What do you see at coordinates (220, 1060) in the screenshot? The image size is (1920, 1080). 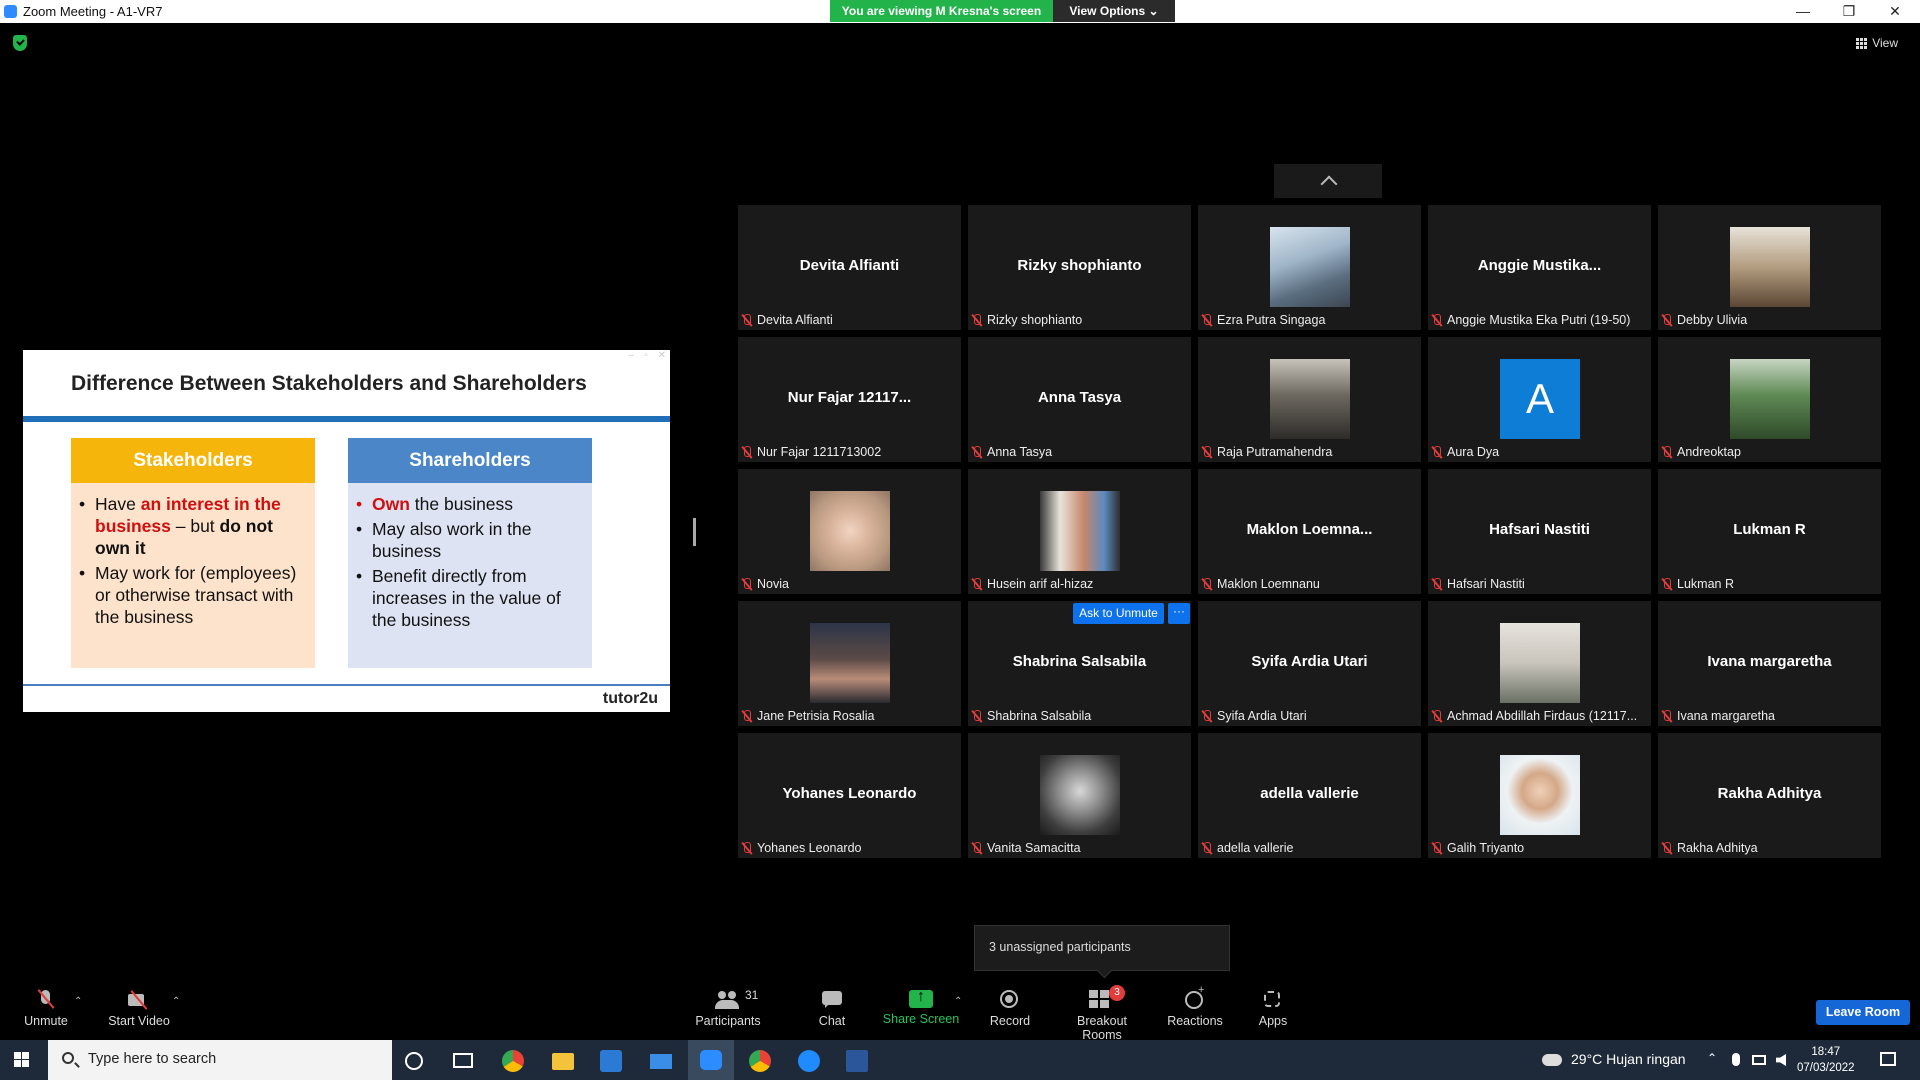 I see `taskbar-search-input: Type here to search` at bounding box center [220, 1060].